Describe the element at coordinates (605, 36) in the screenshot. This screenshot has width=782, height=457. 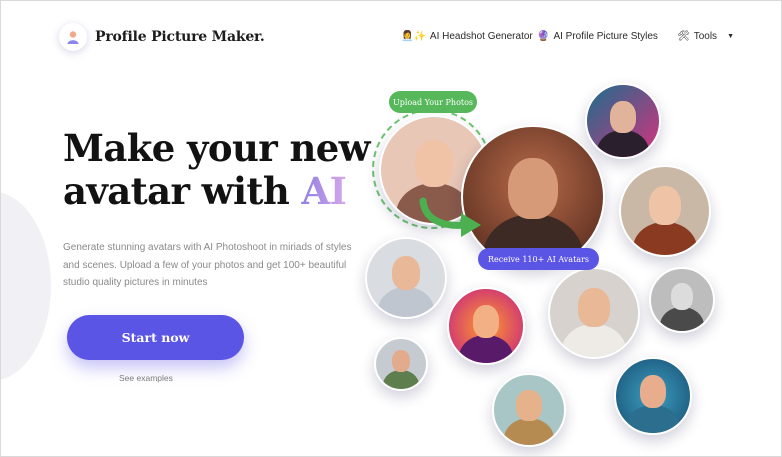
I see `nav-label: AI Profile Picture Styles` at that location.